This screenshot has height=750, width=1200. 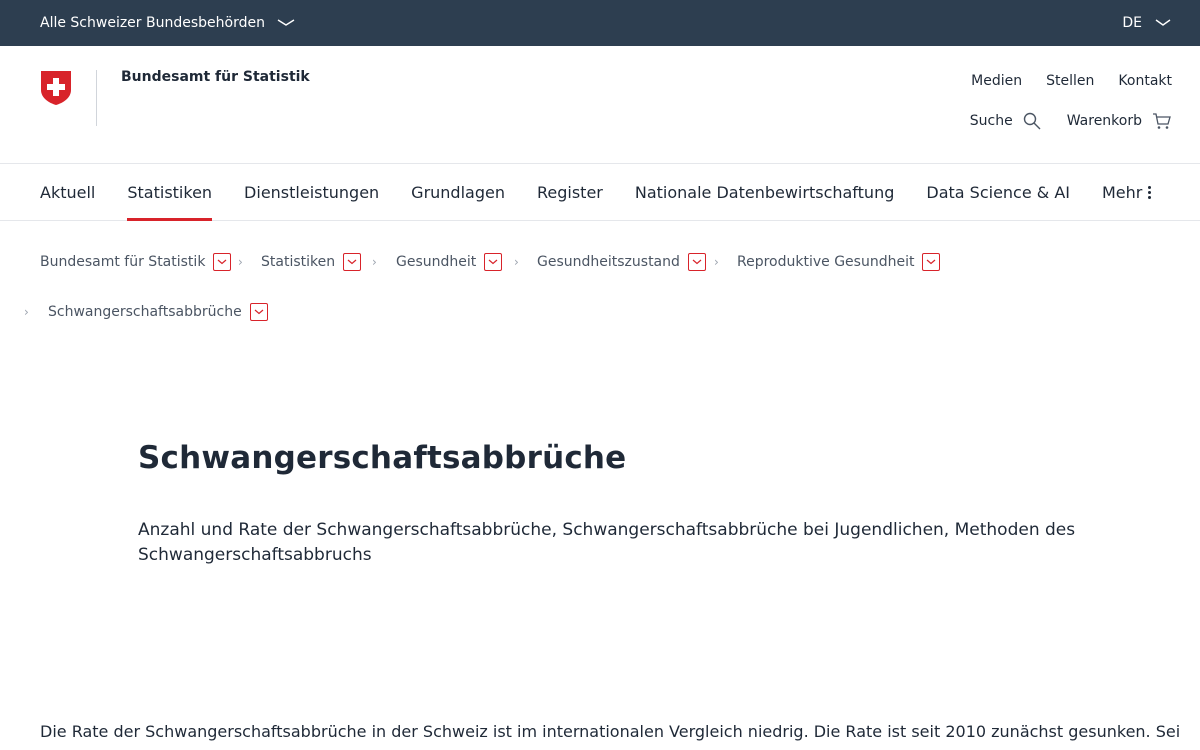 I want to click on nav-label: Data Science & AI, so click(x=998, y=192).